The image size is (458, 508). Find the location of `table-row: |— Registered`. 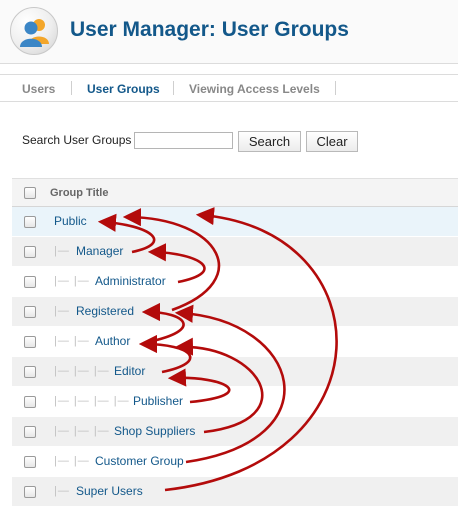

table-row: |— Registered is located at coordinates (235, 312).